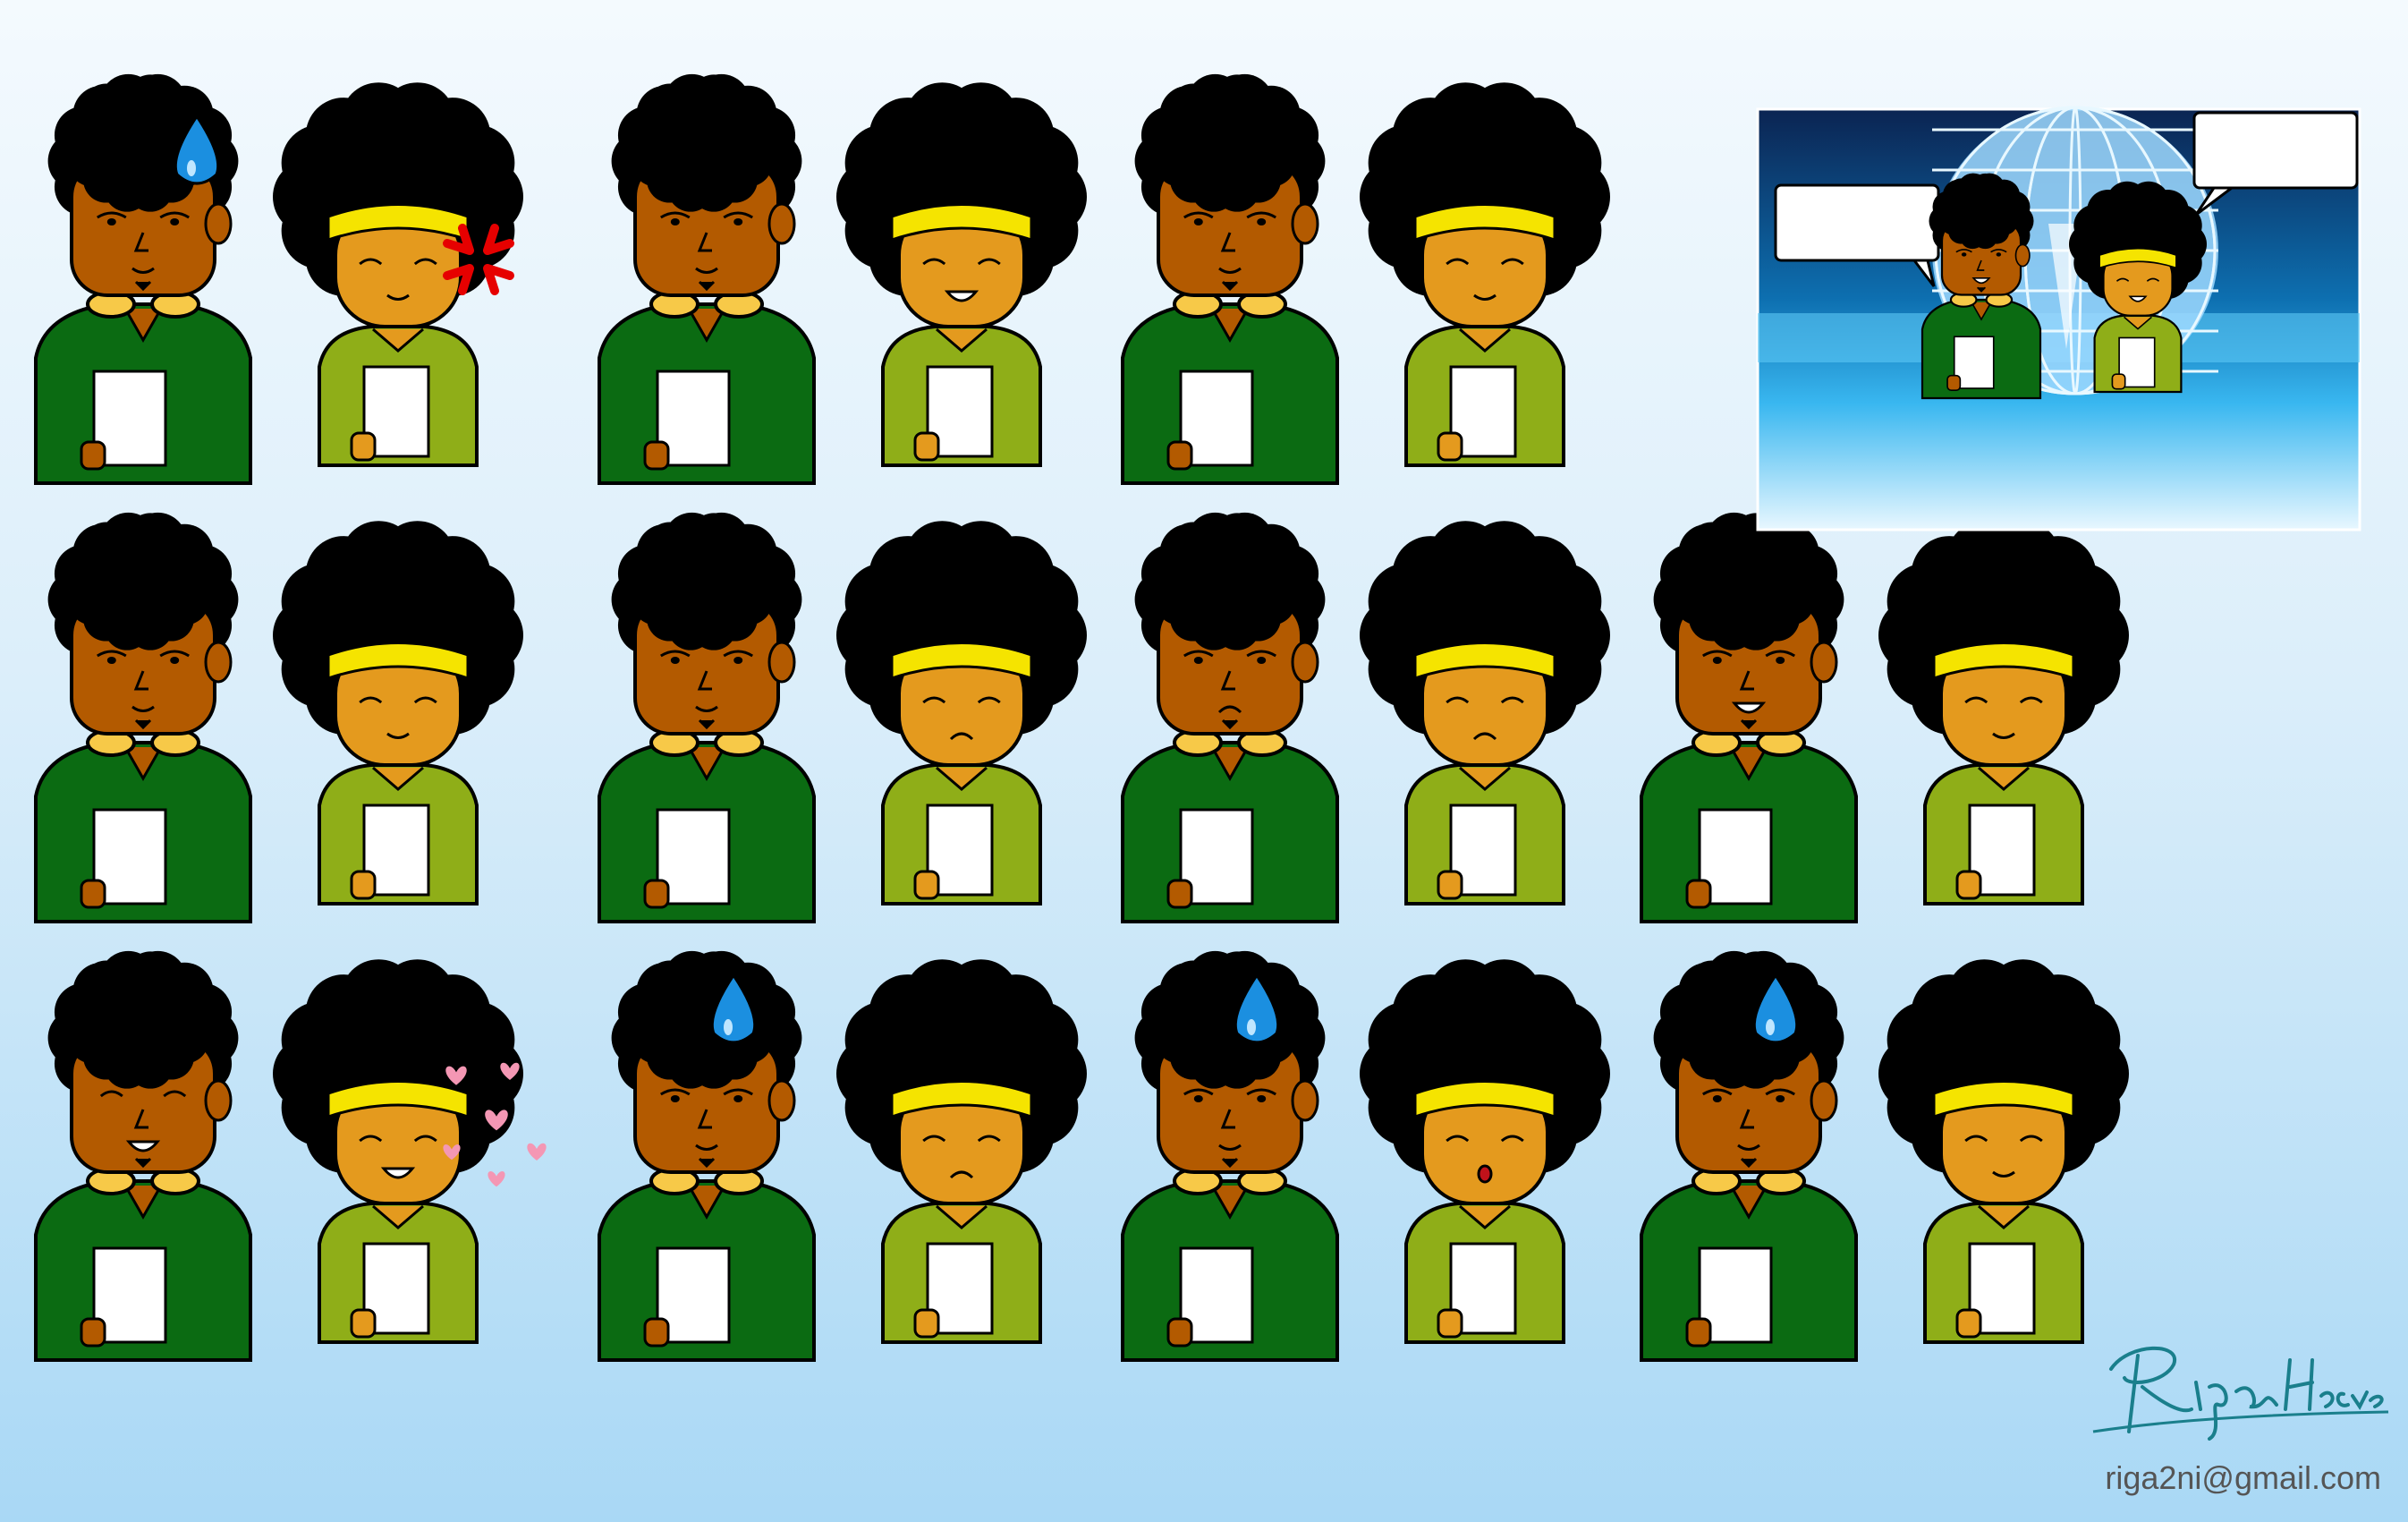 Image resolution: width=2408 pixels, height=1522 pixels. I want to click on artist-email: riga2ni@gmail.com, so click(2243, 1478).